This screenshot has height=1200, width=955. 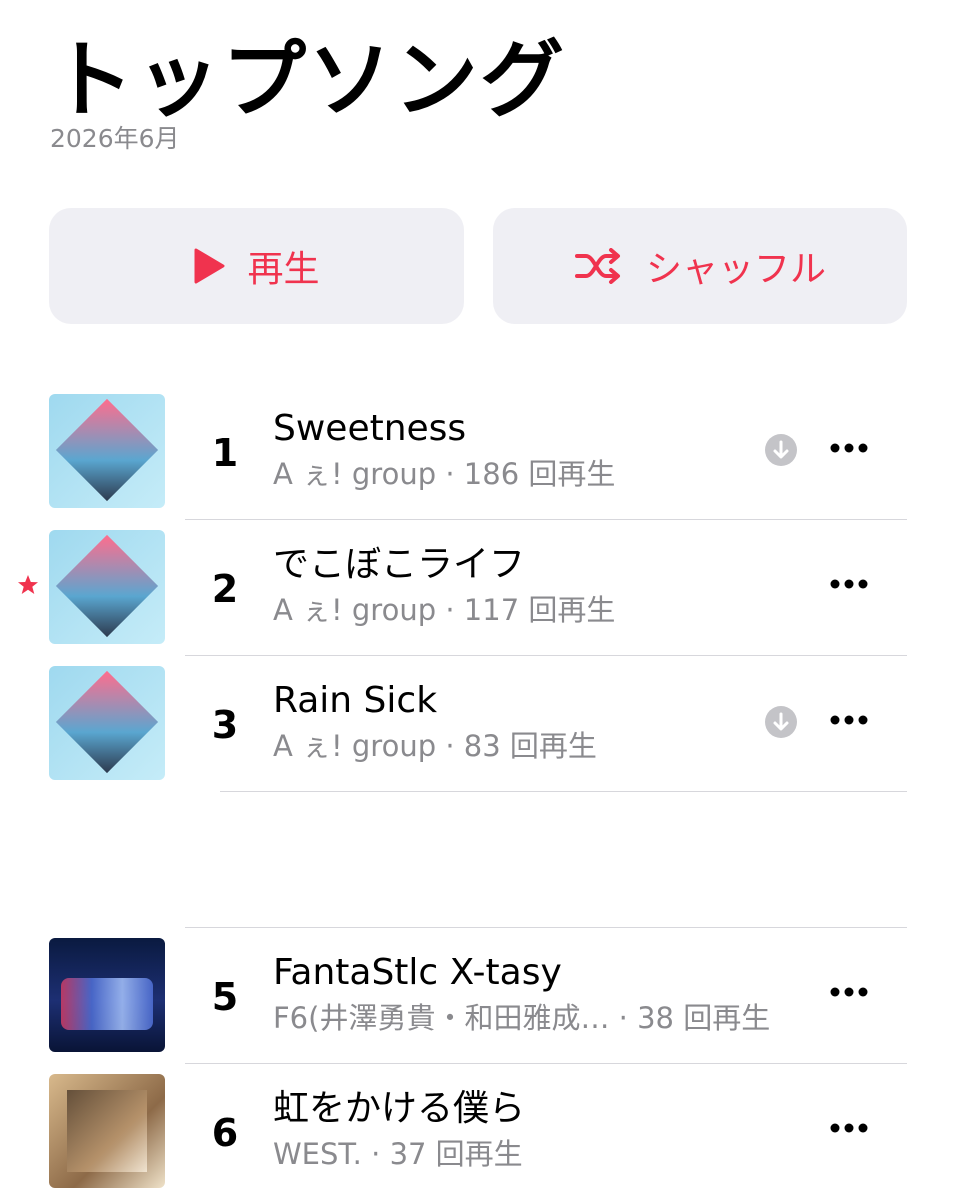 I want to click on shuffle-button-label: シャッフル, so click(x=735, y=269).